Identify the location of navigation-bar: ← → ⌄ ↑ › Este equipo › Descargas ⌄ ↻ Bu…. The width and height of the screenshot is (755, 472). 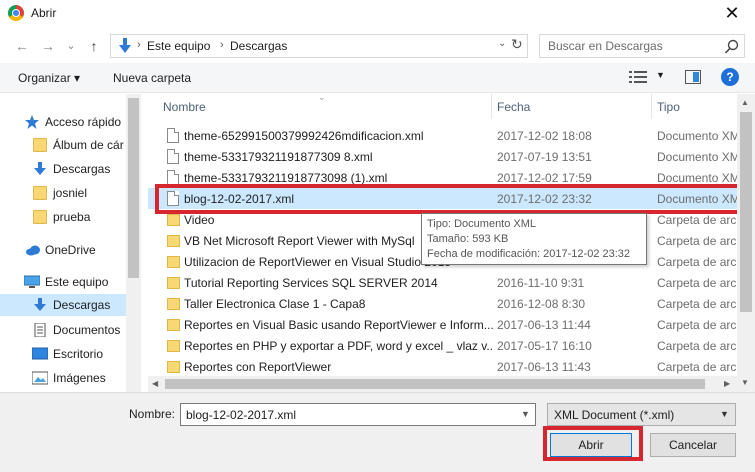
(377, 47).